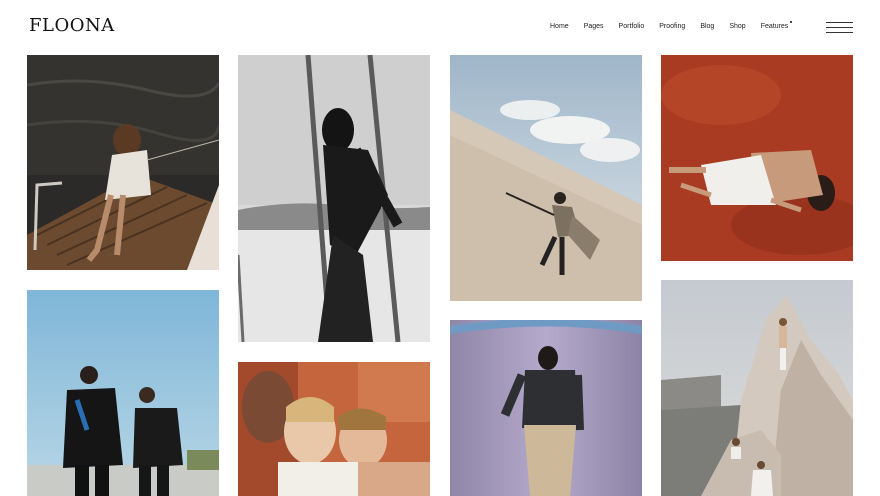 The height and width of the screenshot is (496, 880). What do you see at coordinates (559, 26) in the screenshot?
I see `nav-item-home: Home` at bounding box center [559, 26].